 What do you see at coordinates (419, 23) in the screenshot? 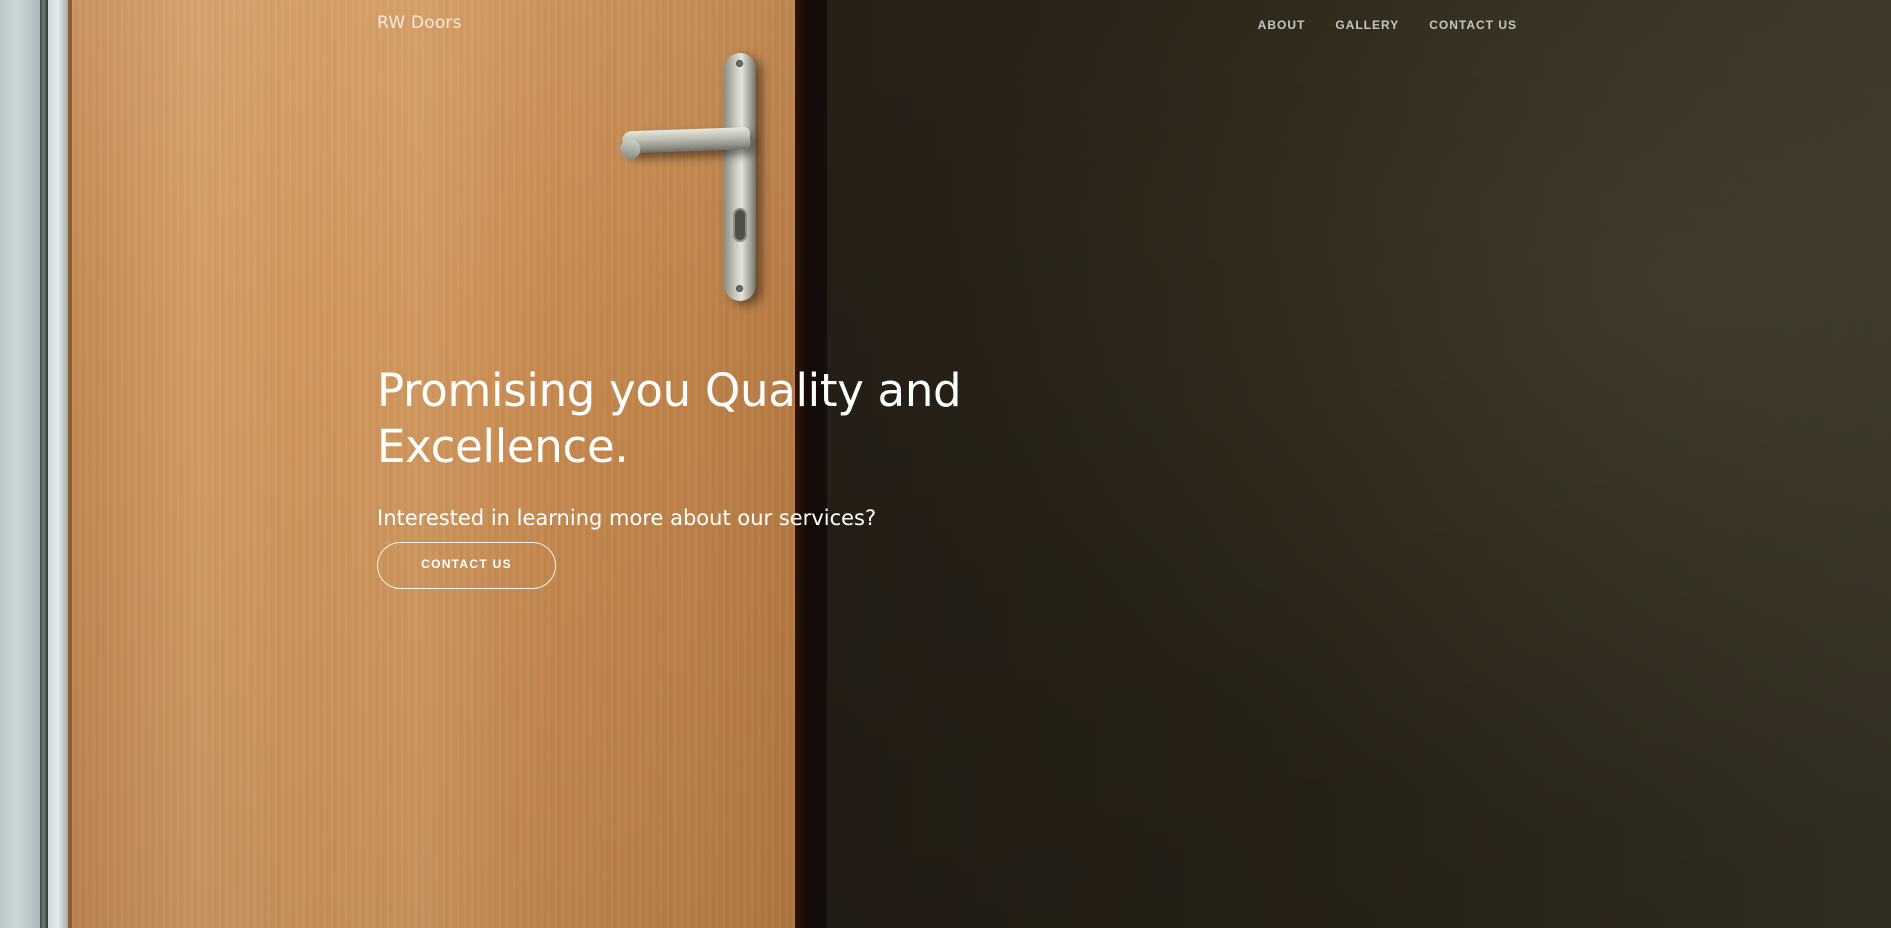
I see `brand-link: RW Doors` at bounding box center [419, 23].